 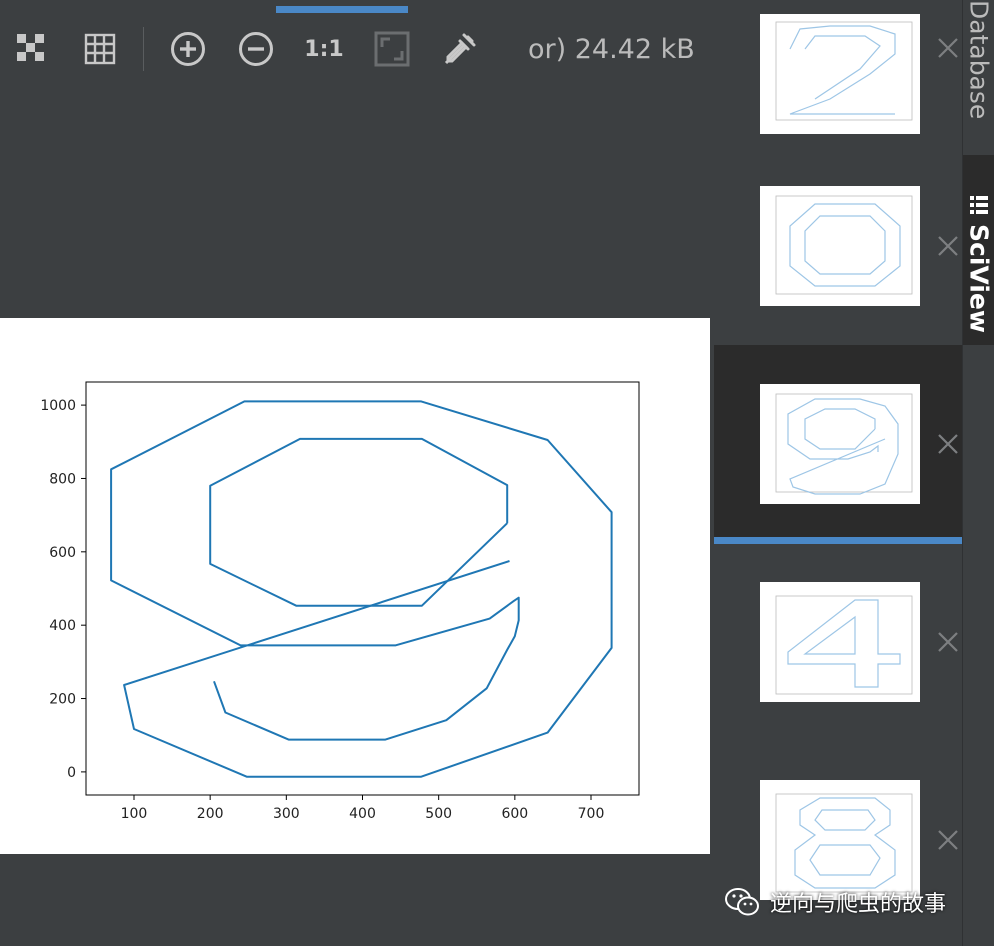 I want to click on watermark-text: 逆向与爬虫的故事, so click(x=858, y=904).